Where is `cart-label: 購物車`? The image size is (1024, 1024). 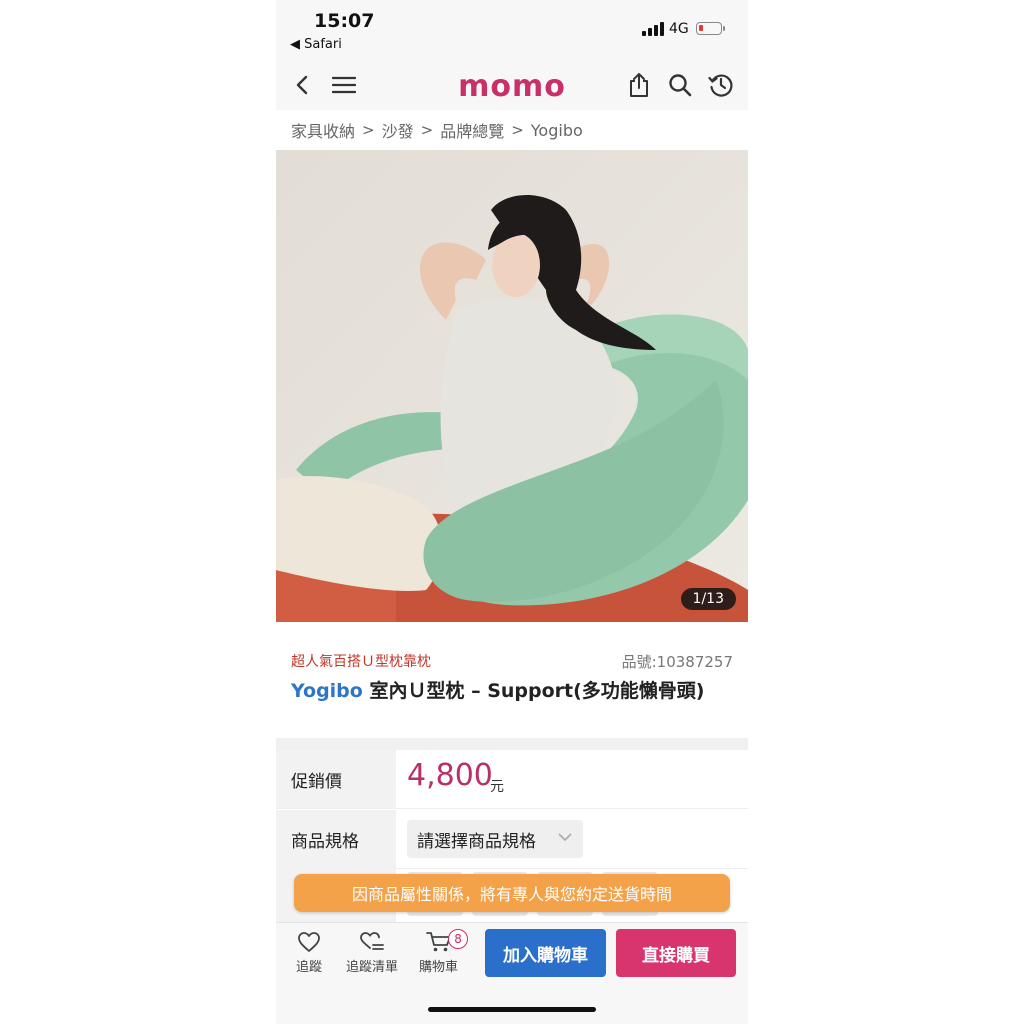
cart-label: 購物車 is located at coordinates (439, 967).